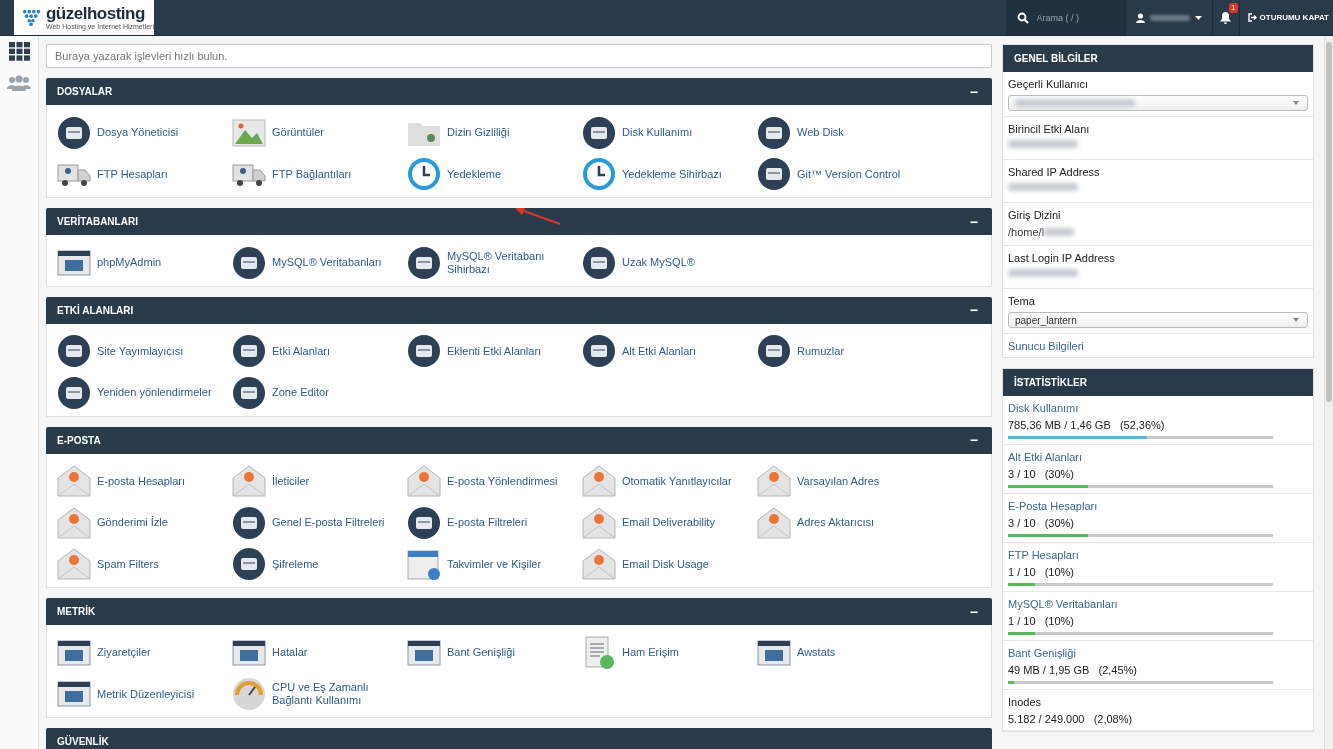 Image resolution: width=1333 pixels, height=749 pixels. Describe the element at coordinates (494, 481) in the screenshot. I see `feature-link: E-posta Yönlendirmesi` at that location.